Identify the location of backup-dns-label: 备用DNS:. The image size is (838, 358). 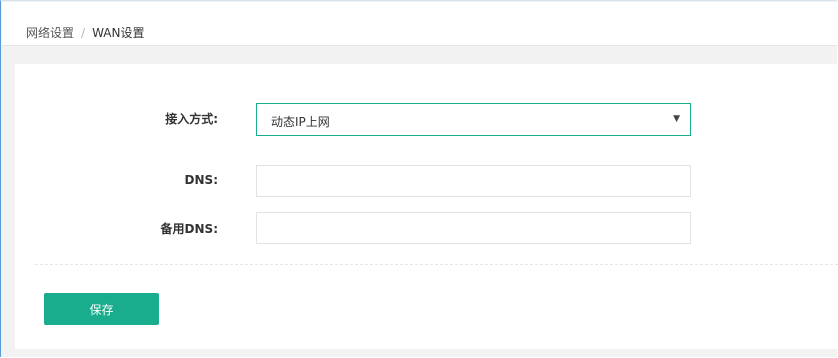
(189, 229).